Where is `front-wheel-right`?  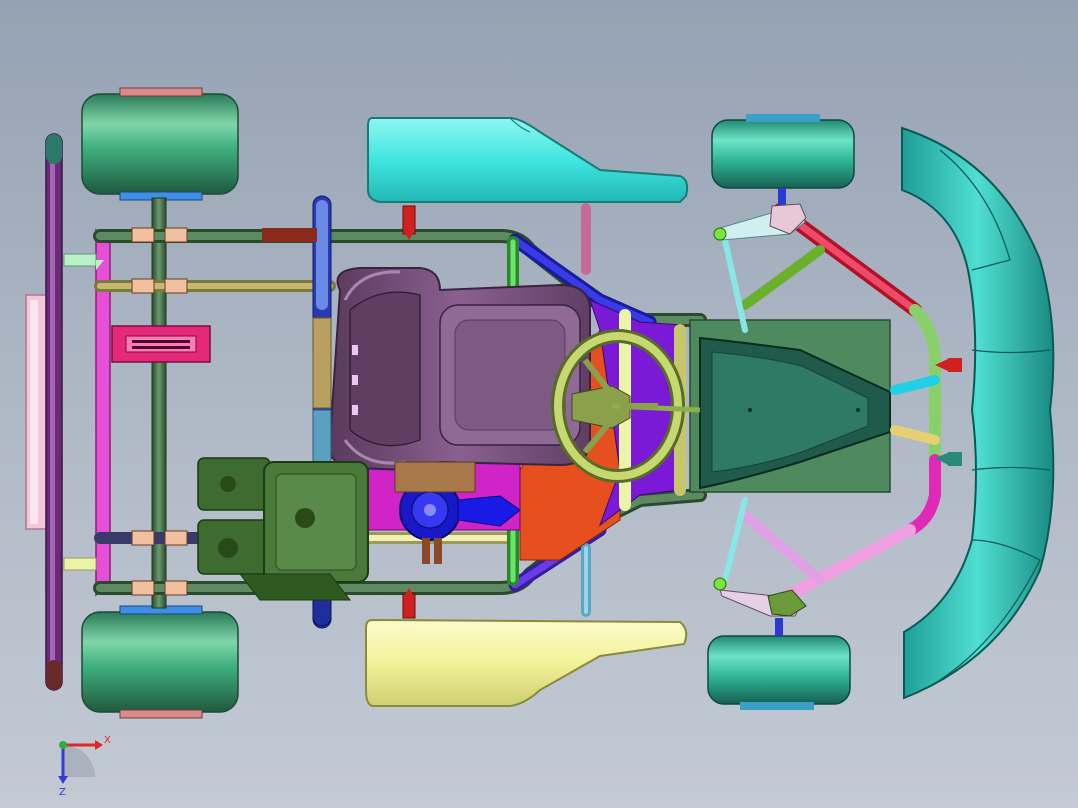
front-wheel-right is located at coordinates (779, 664).